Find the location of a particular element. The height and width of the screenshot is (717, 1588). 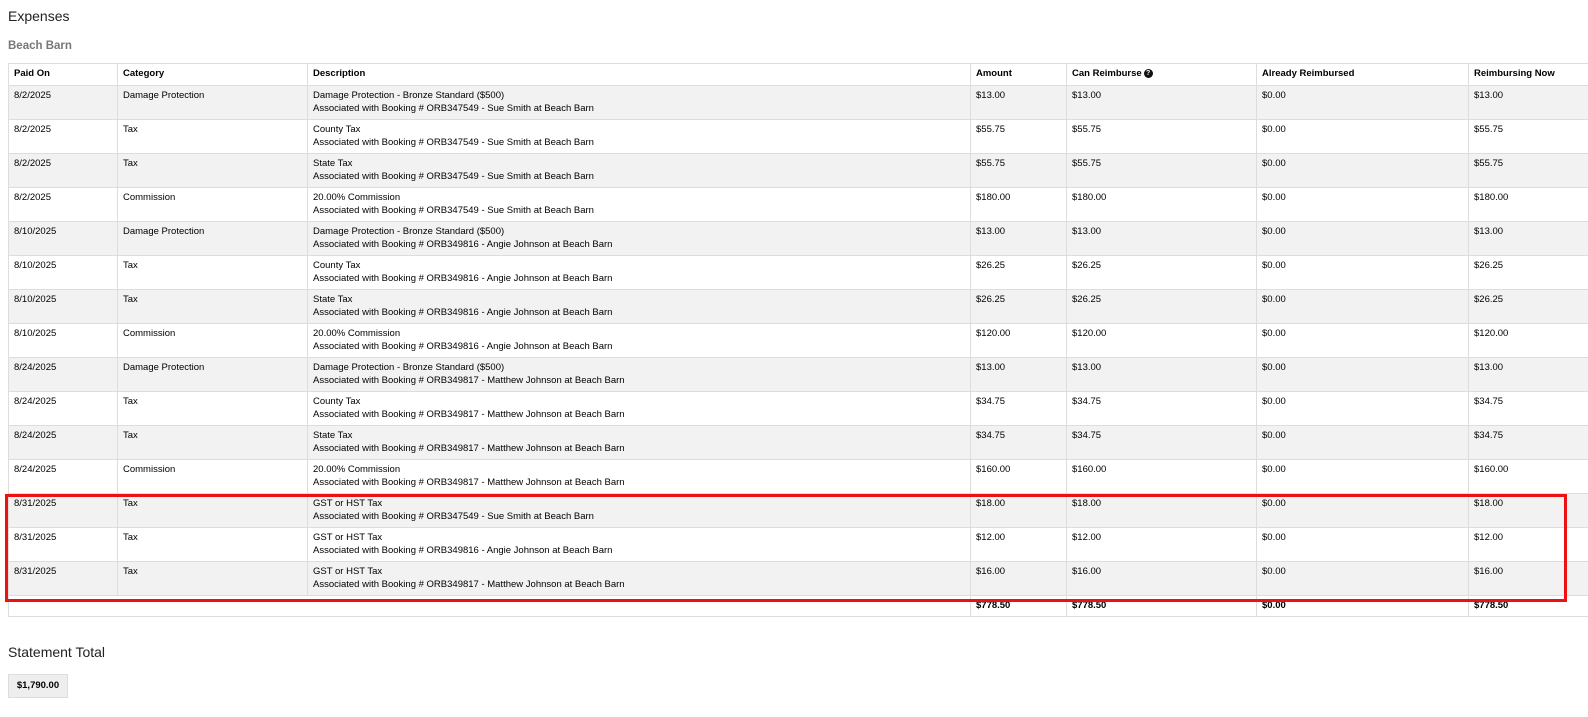

cell-amount: $55.75 is located at coordinates (1018, 170).